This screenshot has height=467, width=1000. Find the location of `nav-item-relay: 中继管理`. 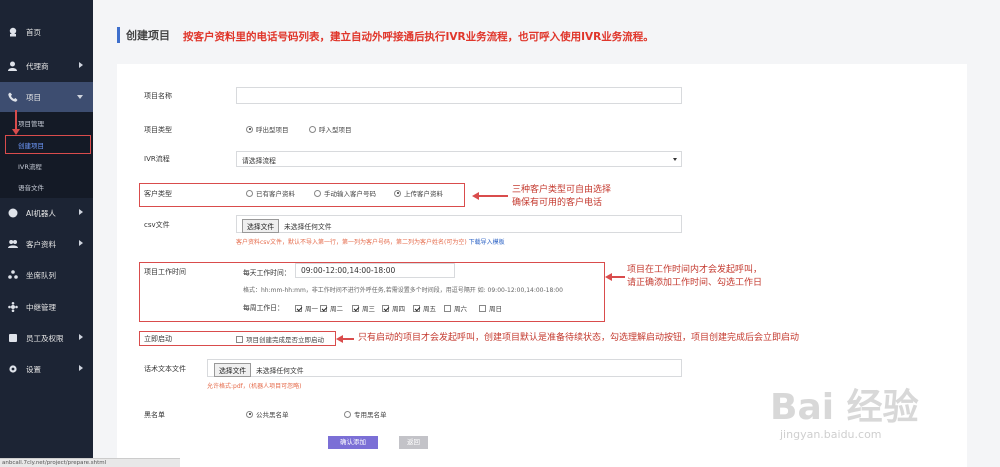

nav-item-relay: 中继管理 is located at coordinates (46, 307).